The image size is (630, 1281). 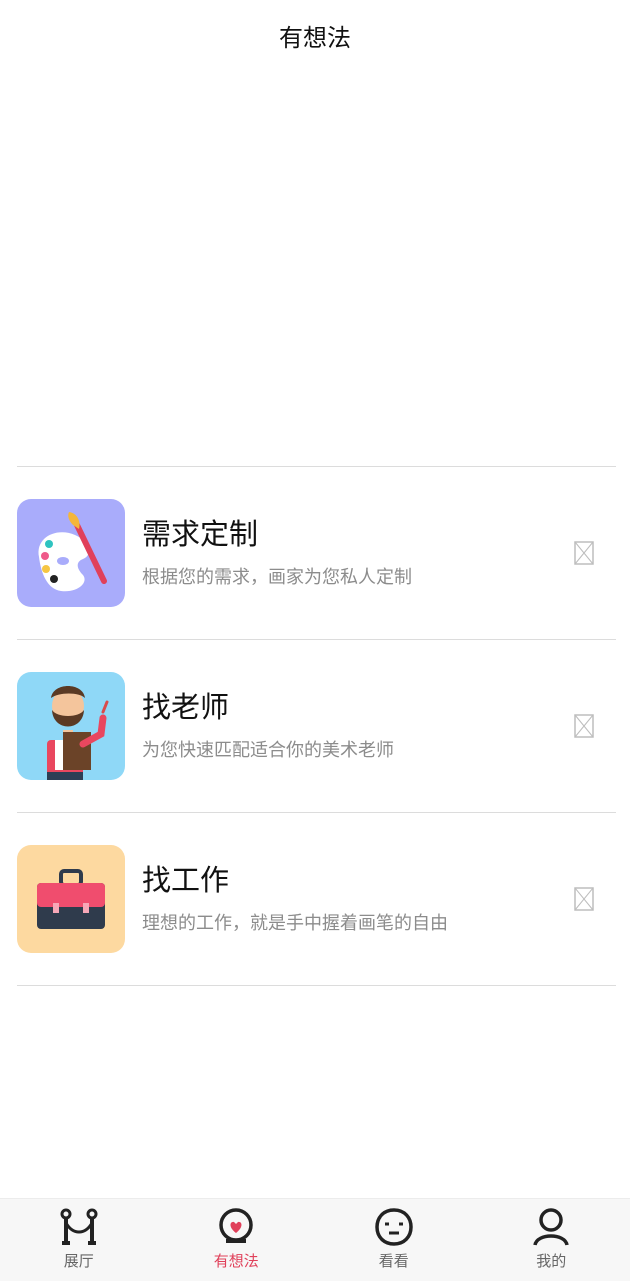 What do you see at coordinates (551, 1260) in the screenshot?
I see `tab-label: 我的` at bounding box center [551, 1260].